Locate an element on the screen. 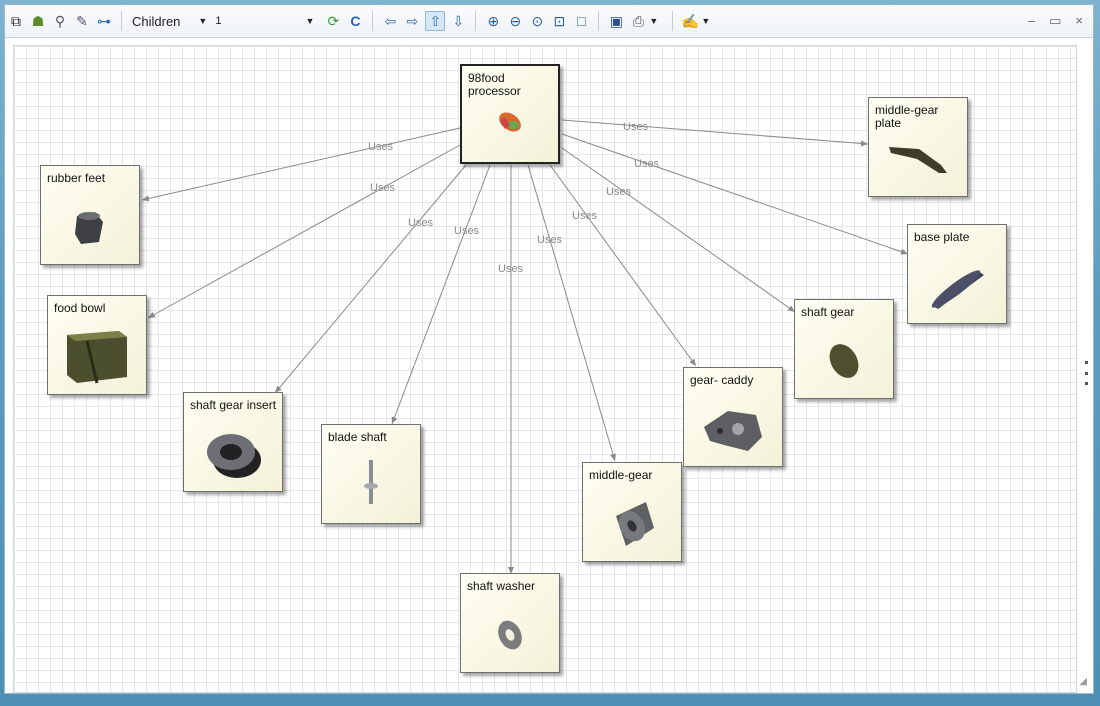 The width and height of the screenshot is (1100, 706). arrow-up-icon: ⇧ is located at coordinates (435, 21).